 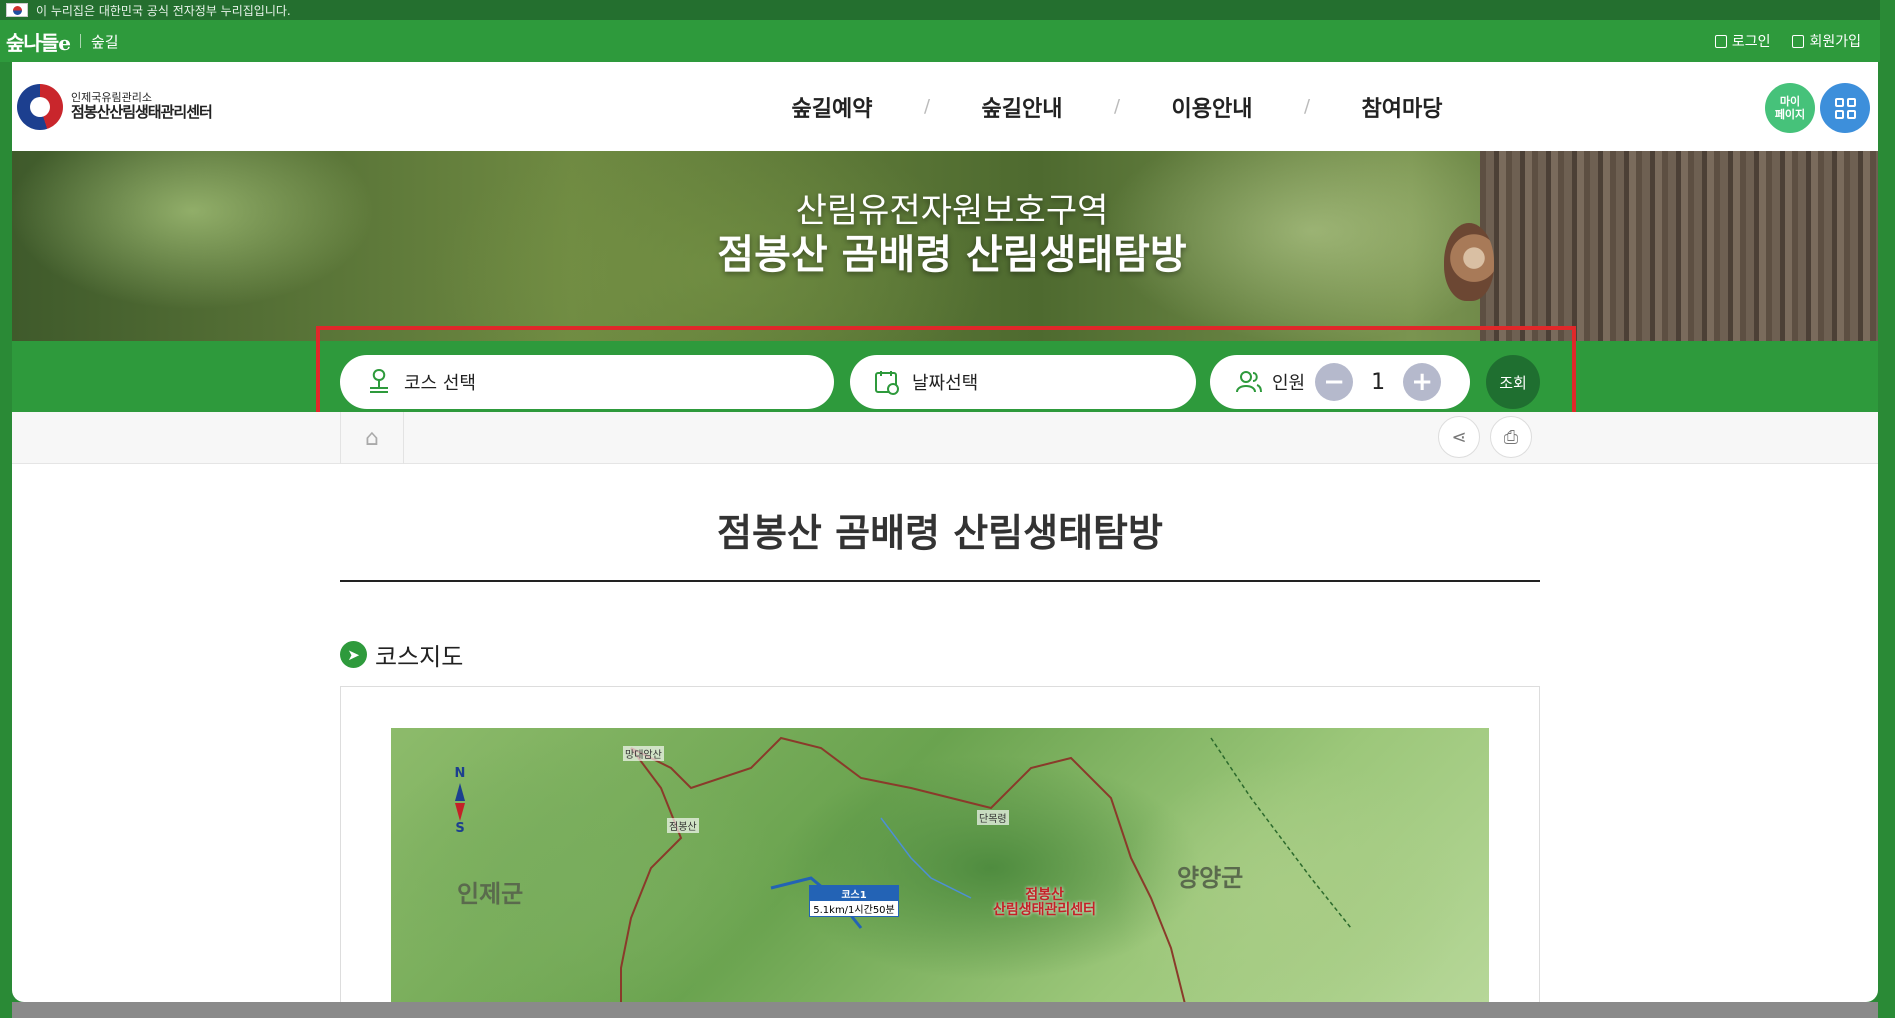 I want to click on nav-usage-guide: 이용안내, so click(x=1212, y=107).